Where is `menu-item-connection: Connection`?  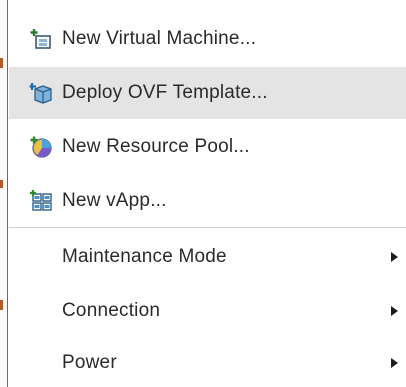
menu-item-connection: Connection is located at coordinates (207, 311).